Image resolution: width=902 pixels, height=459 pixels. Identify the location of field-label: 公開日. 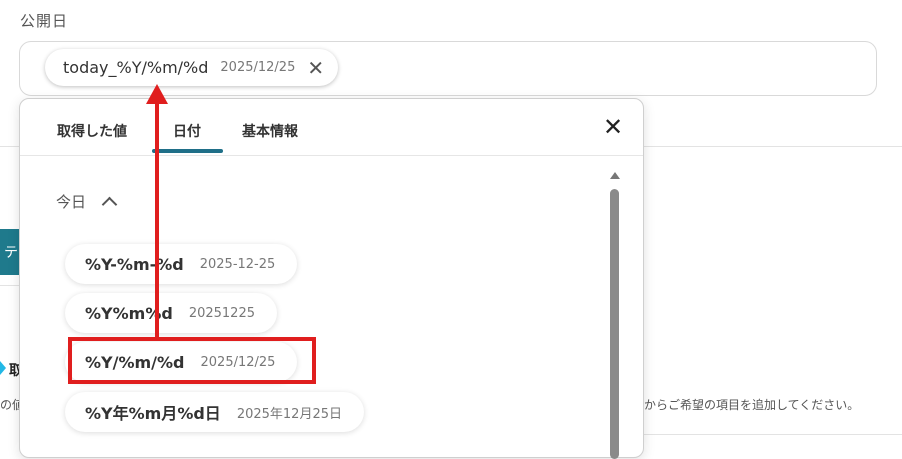
(44, 21).